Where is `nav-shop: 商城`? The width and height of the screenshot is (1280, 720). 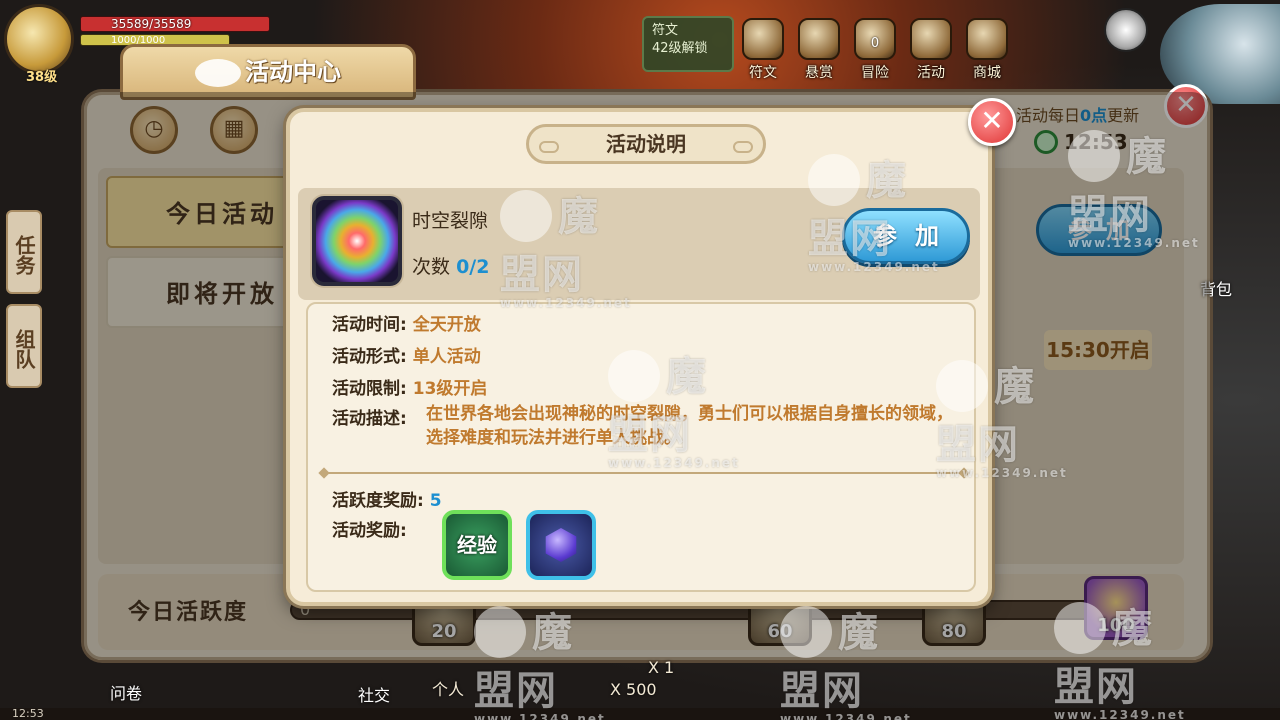 nav-shop: 商城 is located at coordinates (987, 51).